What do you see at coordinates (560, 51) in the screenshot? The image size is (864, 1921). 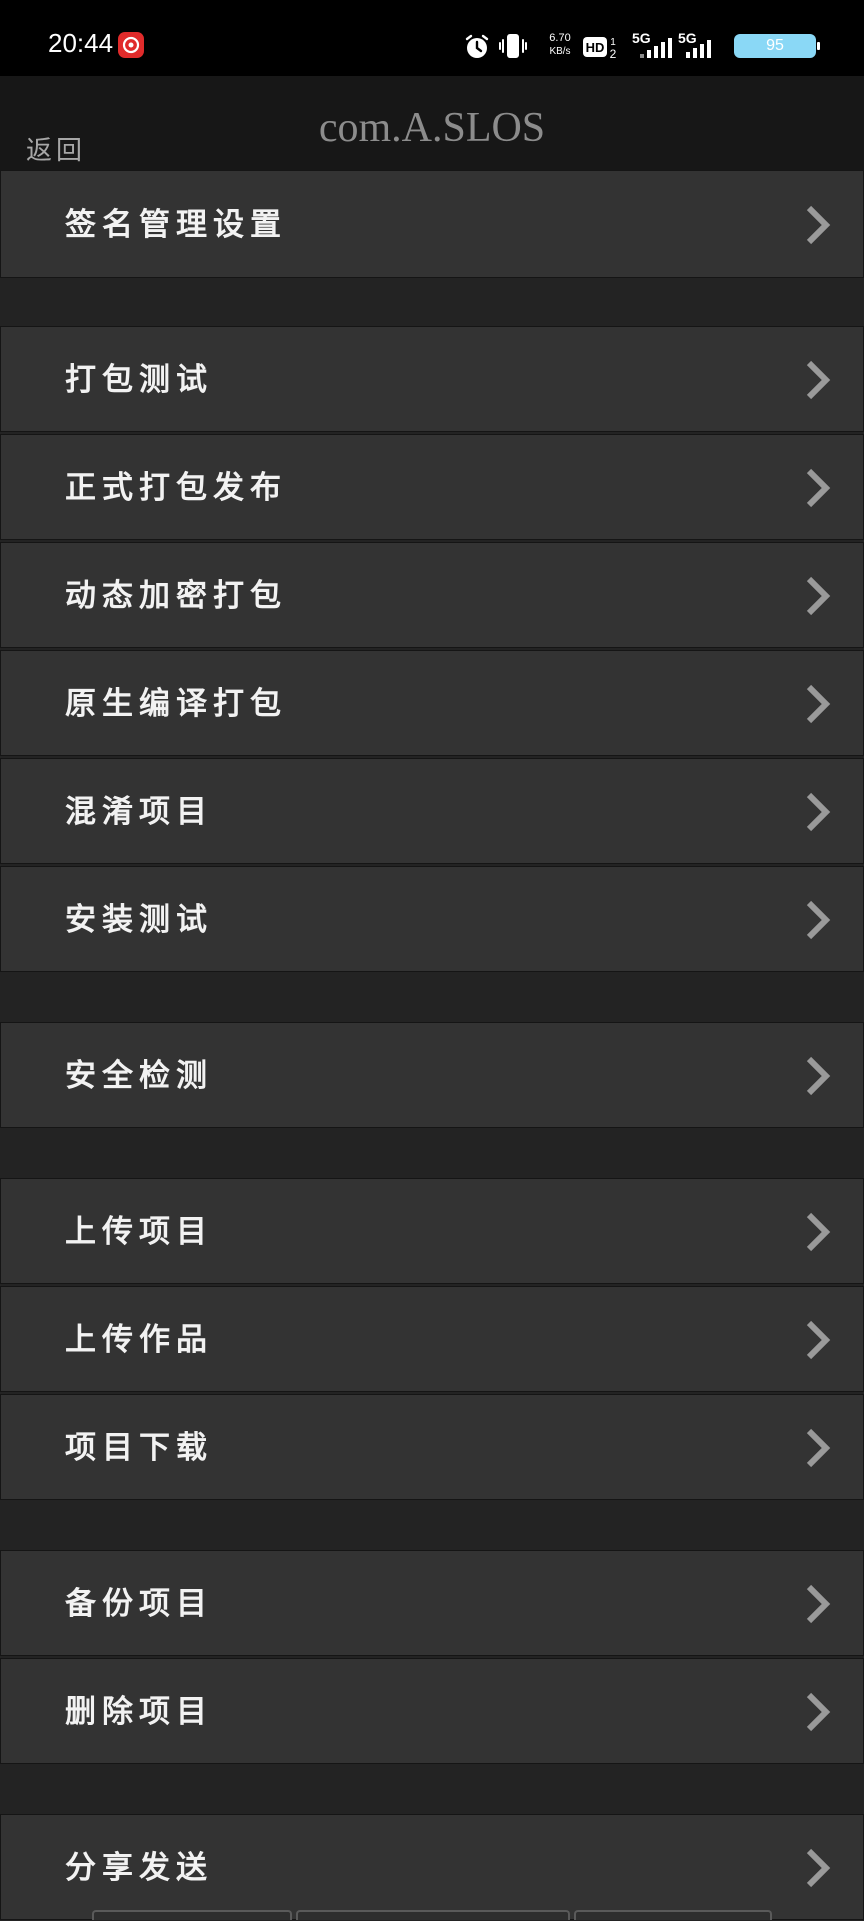 I see `net-speed-unit: KB/s` at bounding box center [560, 51].